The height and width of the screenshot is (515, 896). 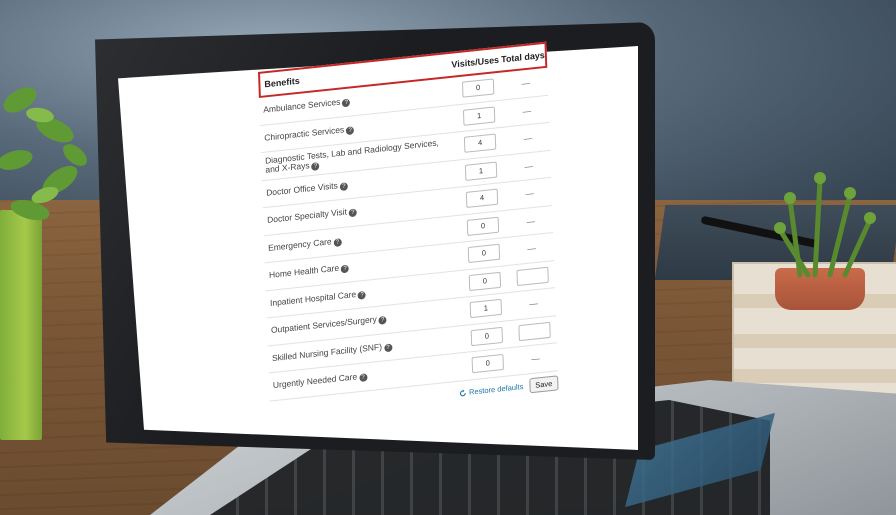 I want to click on header-days: Total days, so click(x=523, y=57).